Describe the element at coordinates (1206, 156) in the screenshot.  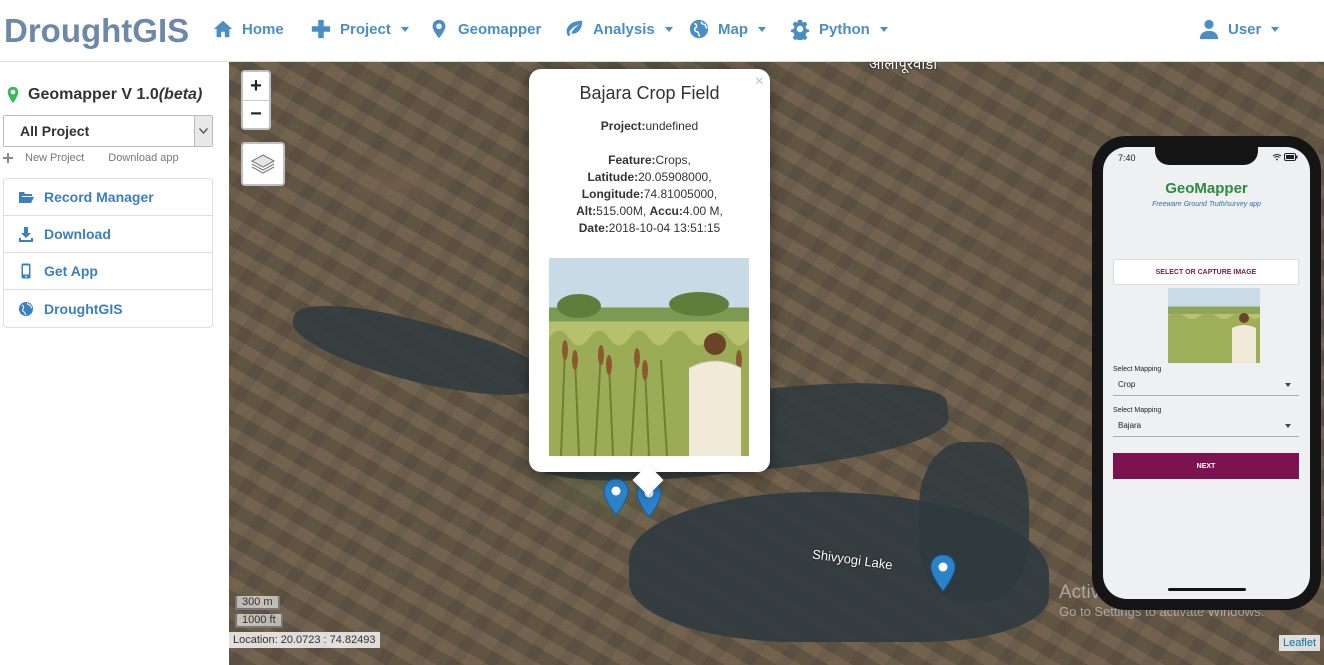
I see `phone-notch` at that location.